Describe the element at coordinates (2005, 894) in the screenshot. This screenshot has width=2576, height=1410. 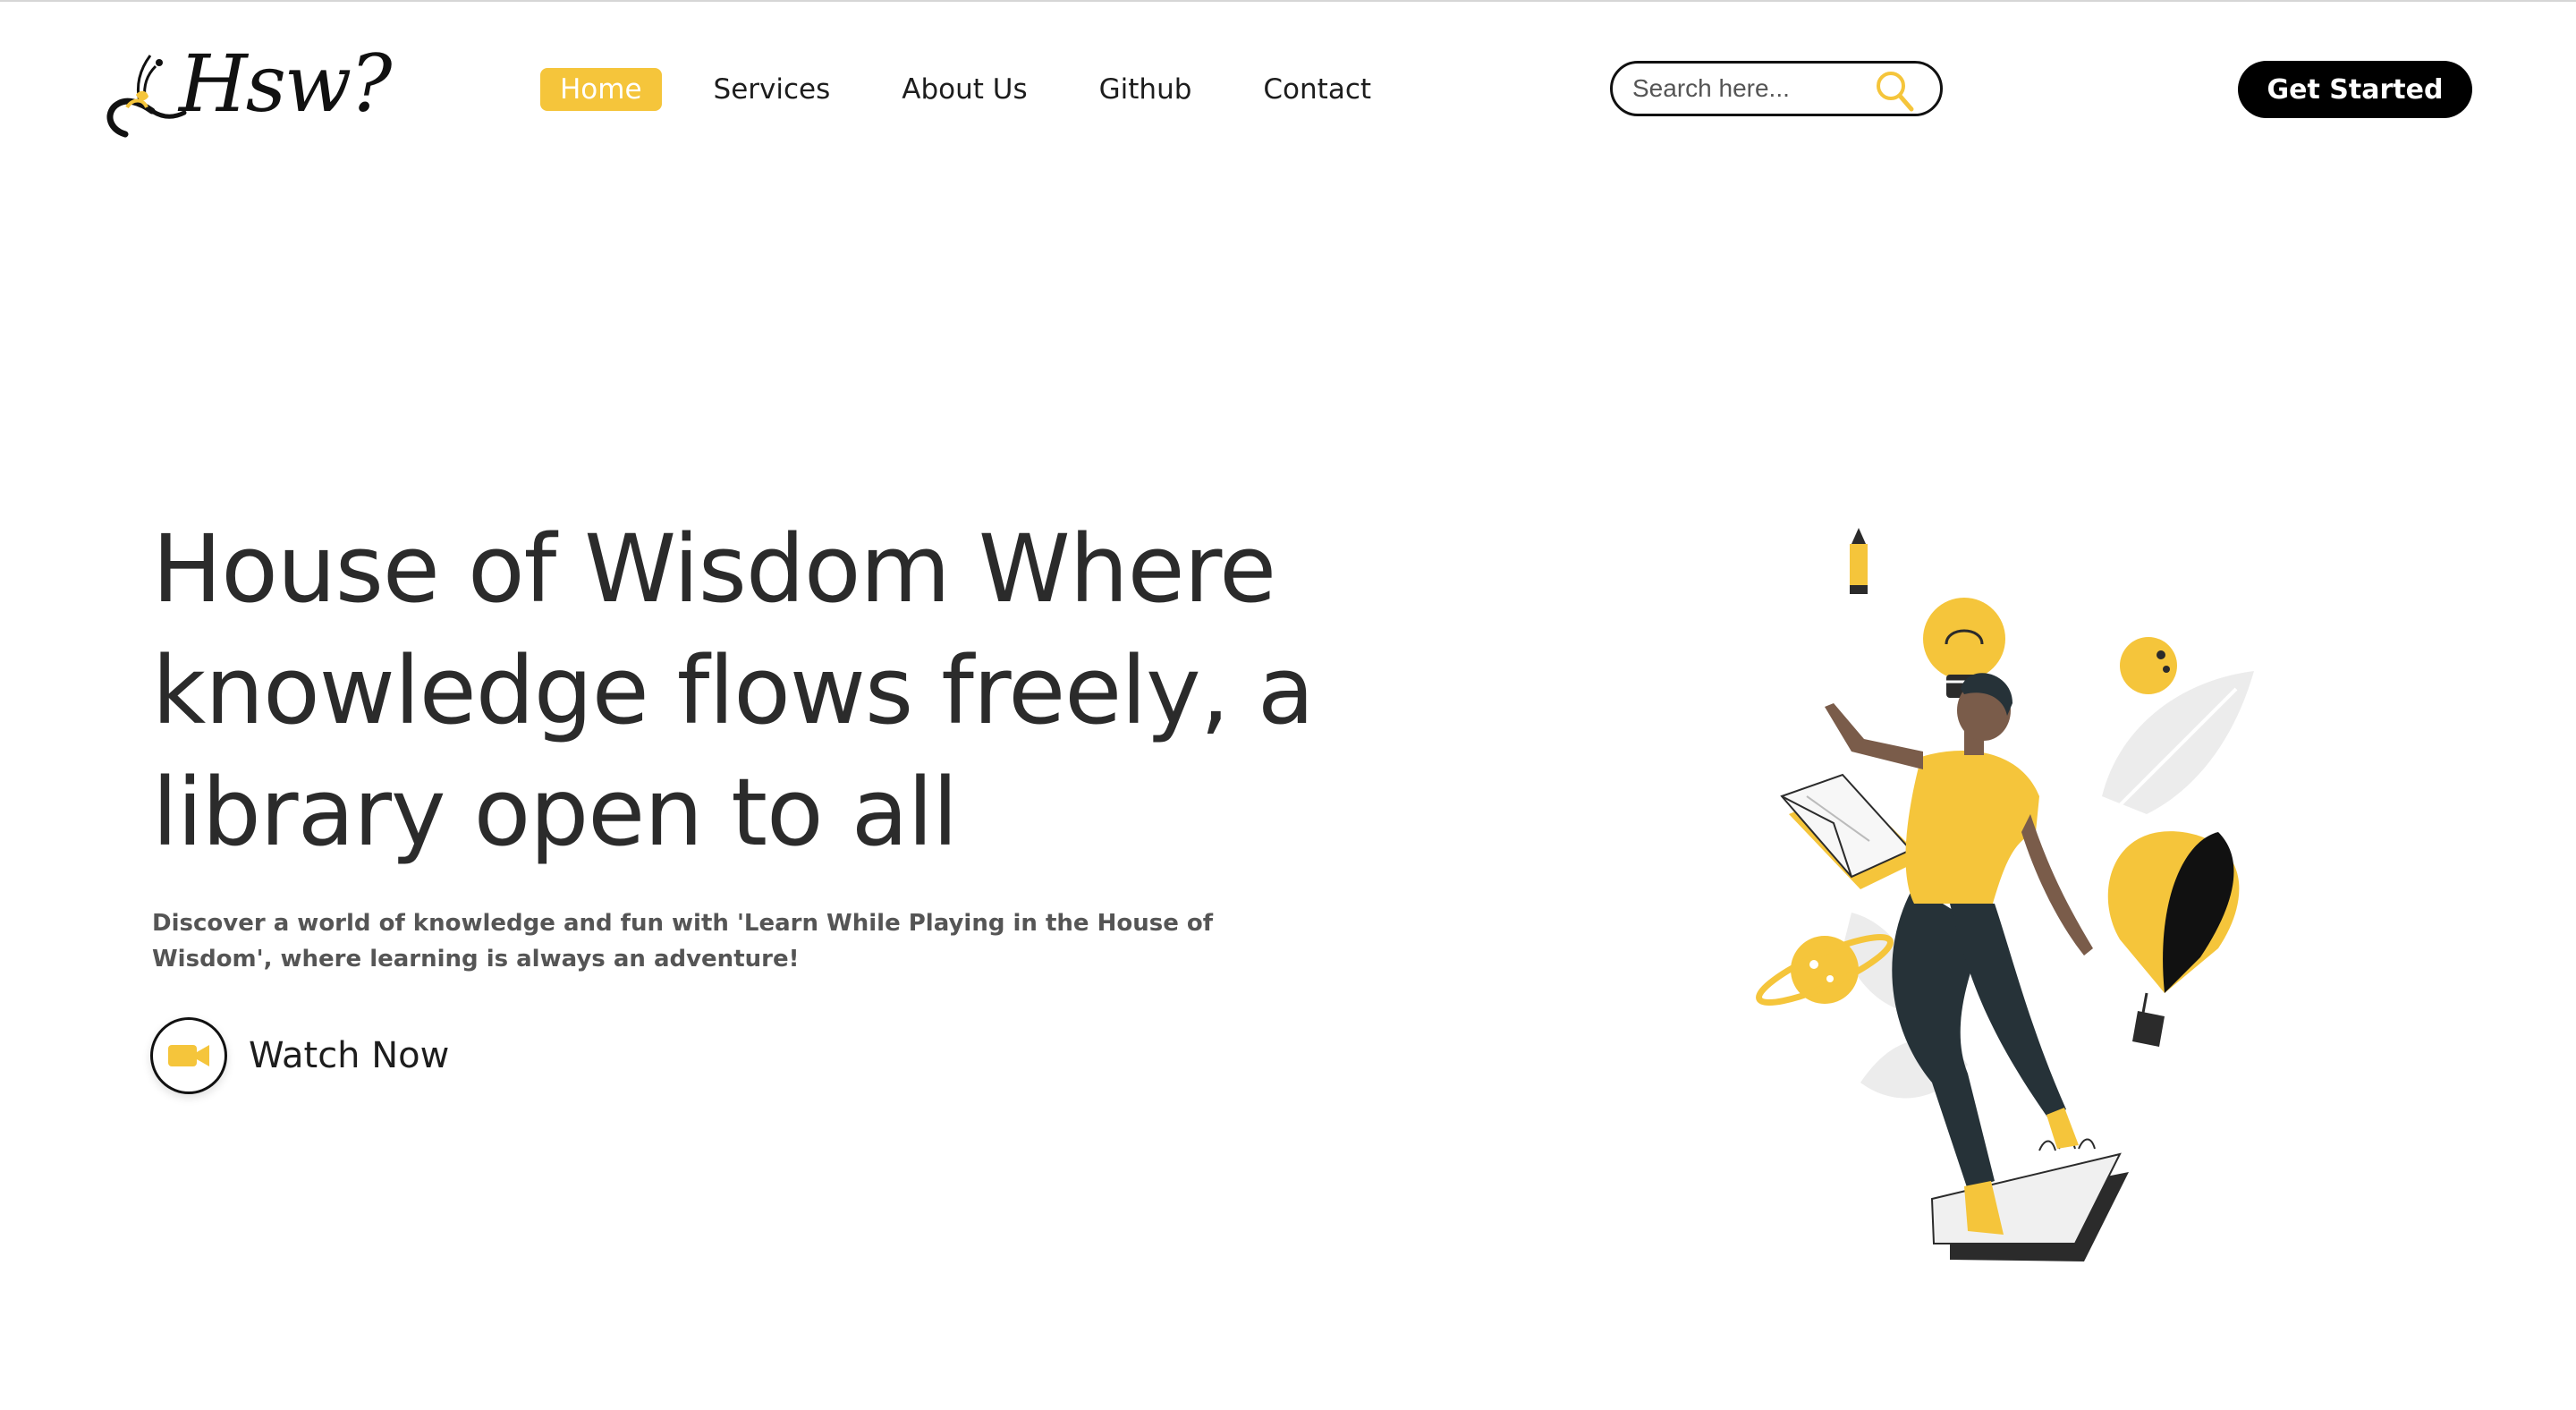
I see `hero-illustration` at that location.